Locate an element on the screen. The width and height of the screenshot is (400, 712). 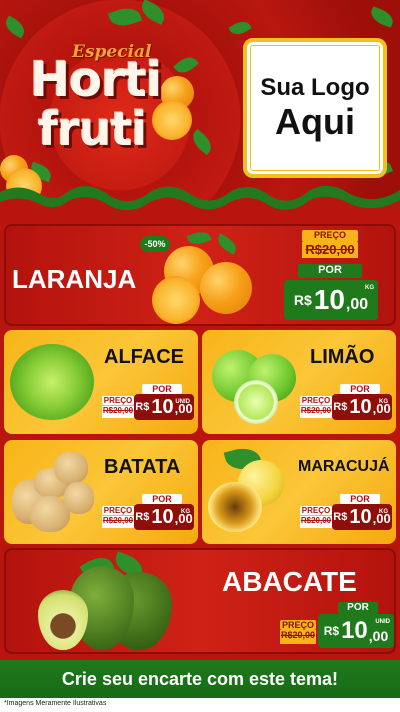
logo-line-1: Sua Logo is located at coordinates (315, 87).